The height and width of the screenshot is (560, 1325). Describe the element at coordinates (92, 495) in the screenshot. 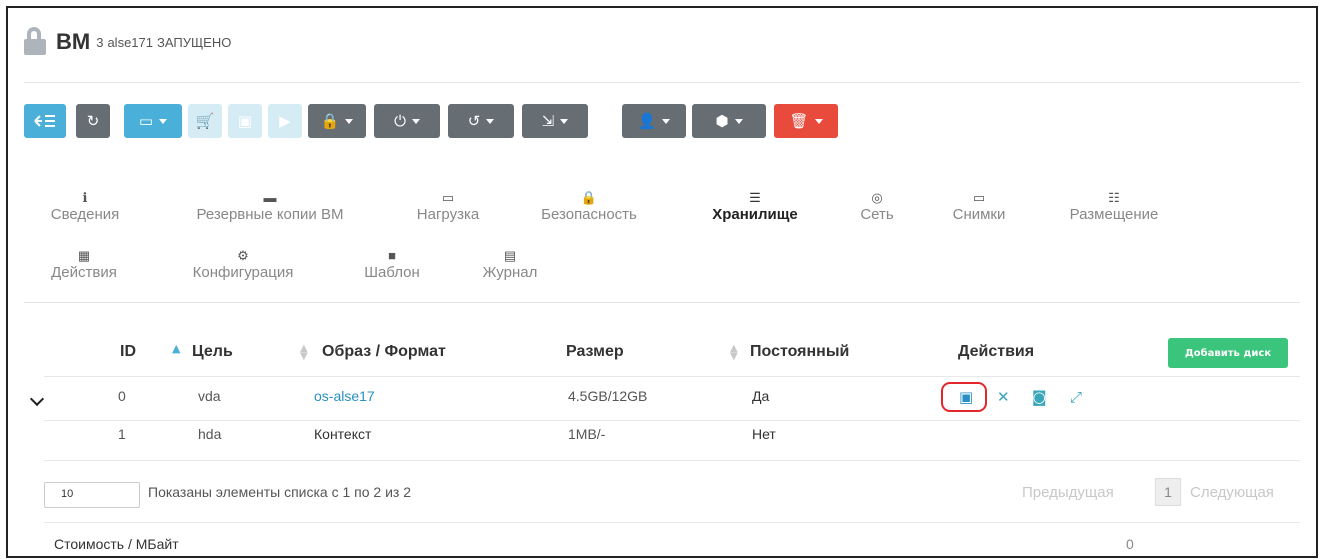

I see `page-size-select: 10` at that location.